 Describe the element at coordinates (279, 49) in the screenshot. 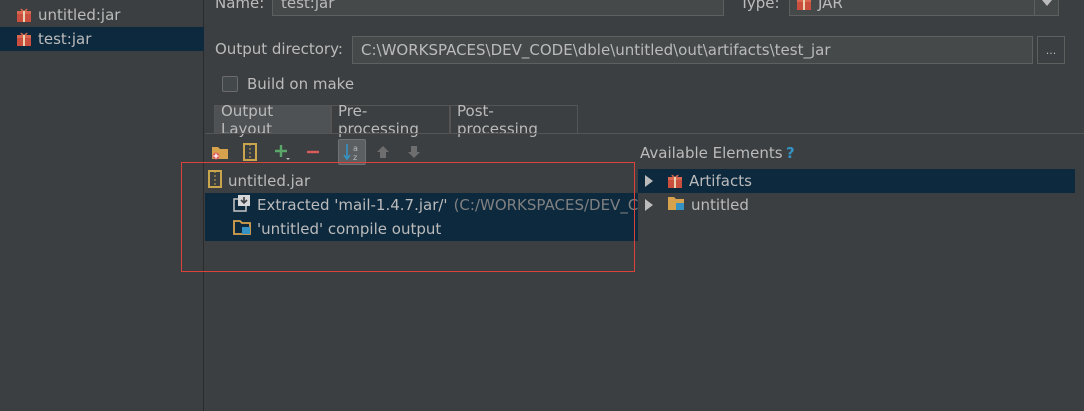

I see `output-directory-label: Output directory:` at that location.